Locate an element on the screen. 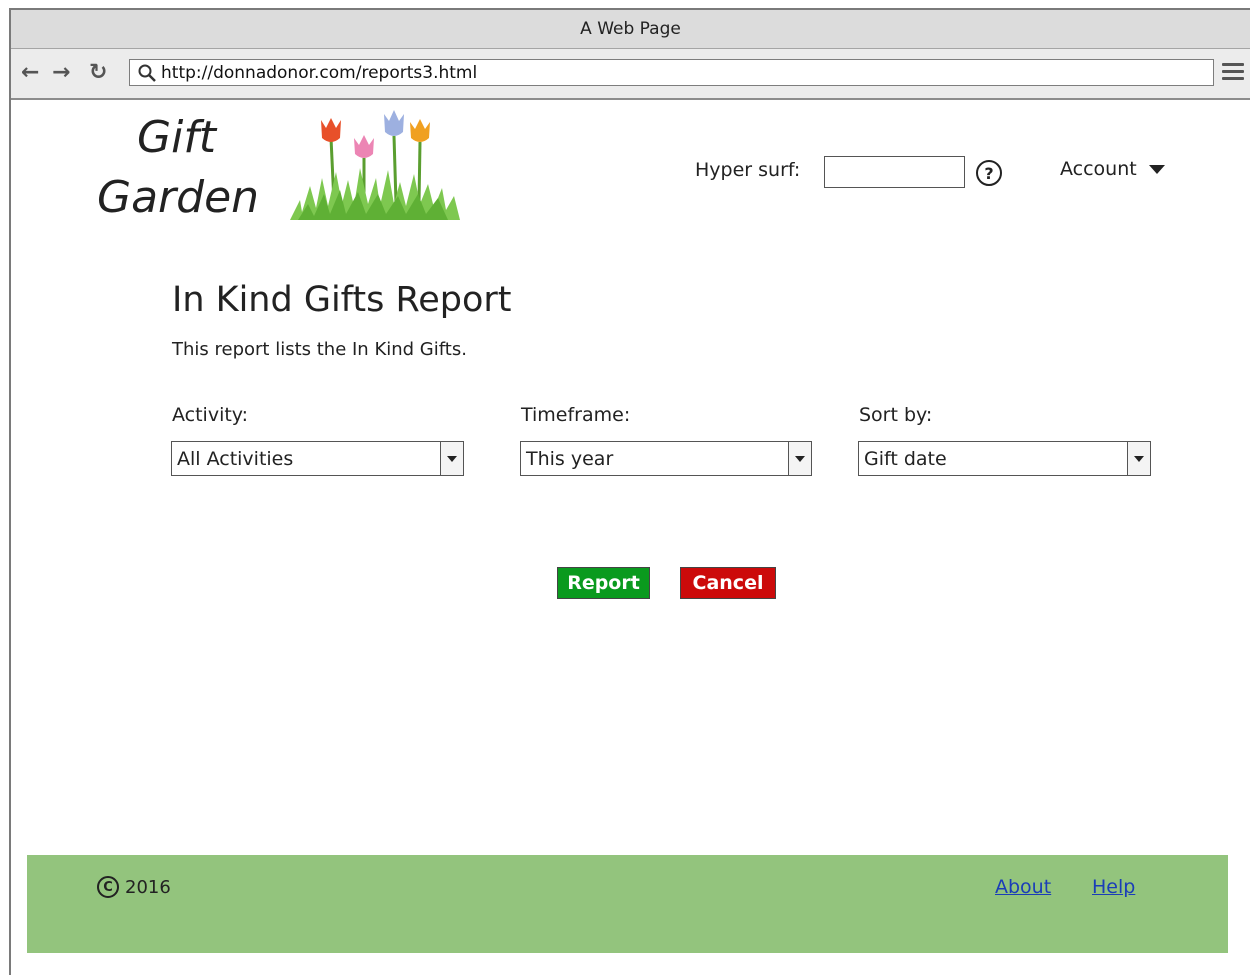  activity-select: All Activities is located at coordinates (317, 458).